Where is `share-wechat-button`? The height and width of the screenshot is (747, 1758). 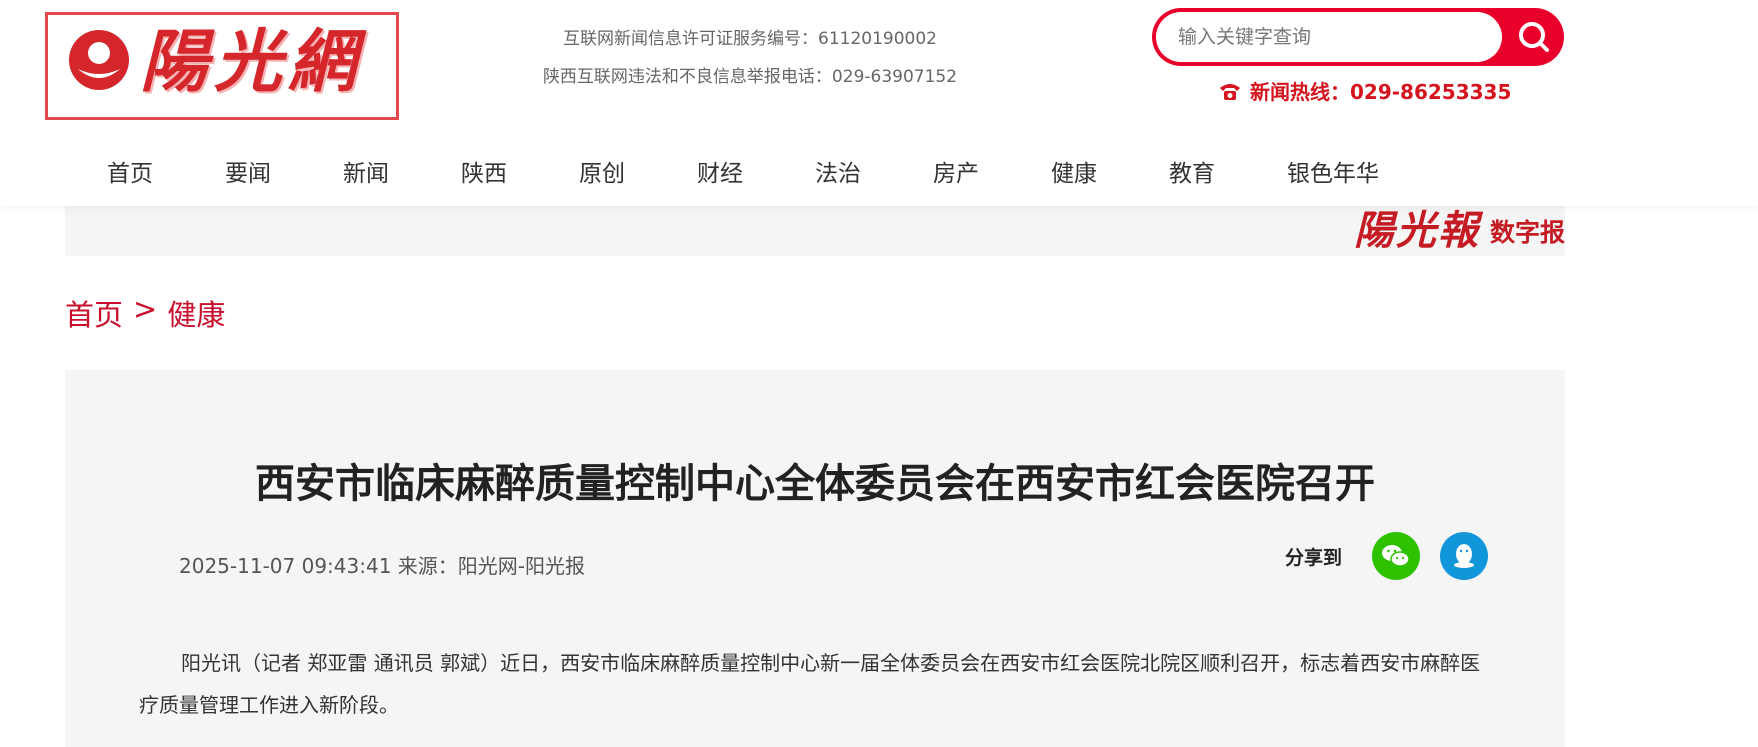
share-wechat-button is located at coordinates (1396, 556).